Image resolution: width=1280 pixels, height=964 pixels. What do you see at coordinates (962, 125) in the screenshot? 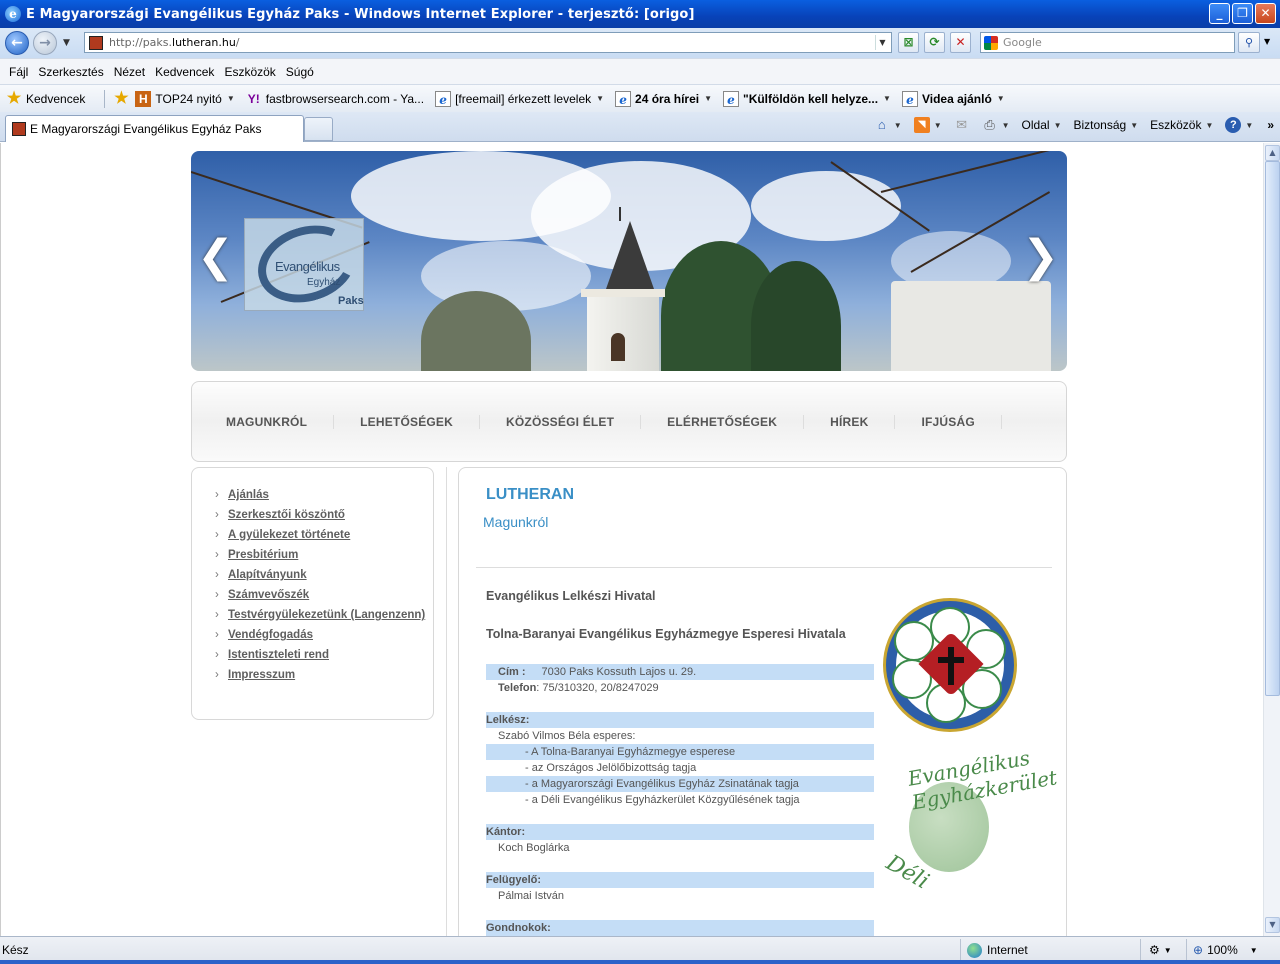
I see `mail-button: ✉` at bounding box center [962, 125].